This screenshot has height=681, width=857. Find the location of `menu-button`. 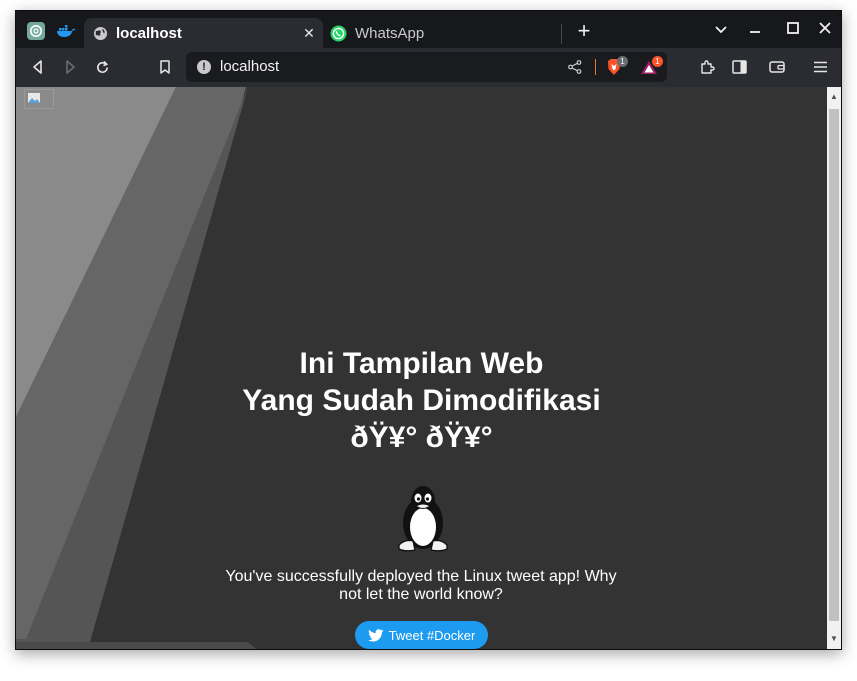

menu-button is located at coordinates (820, 67).